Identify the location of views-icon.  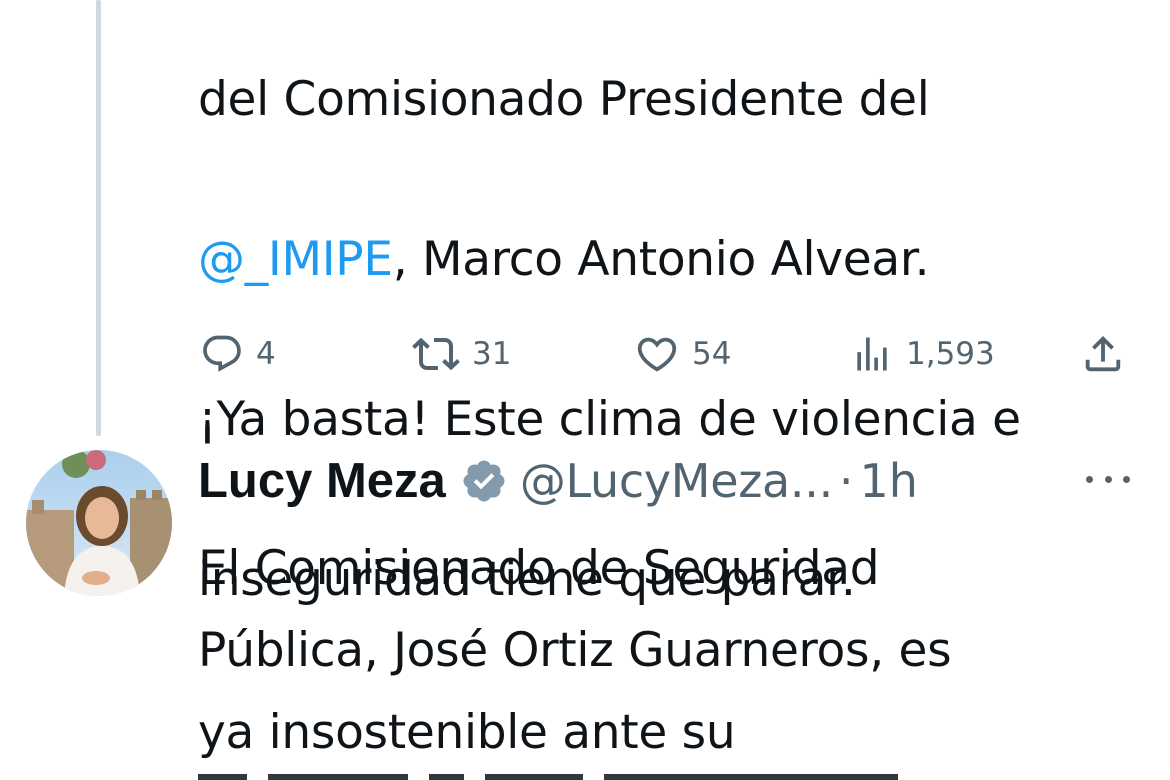
(872, 354).